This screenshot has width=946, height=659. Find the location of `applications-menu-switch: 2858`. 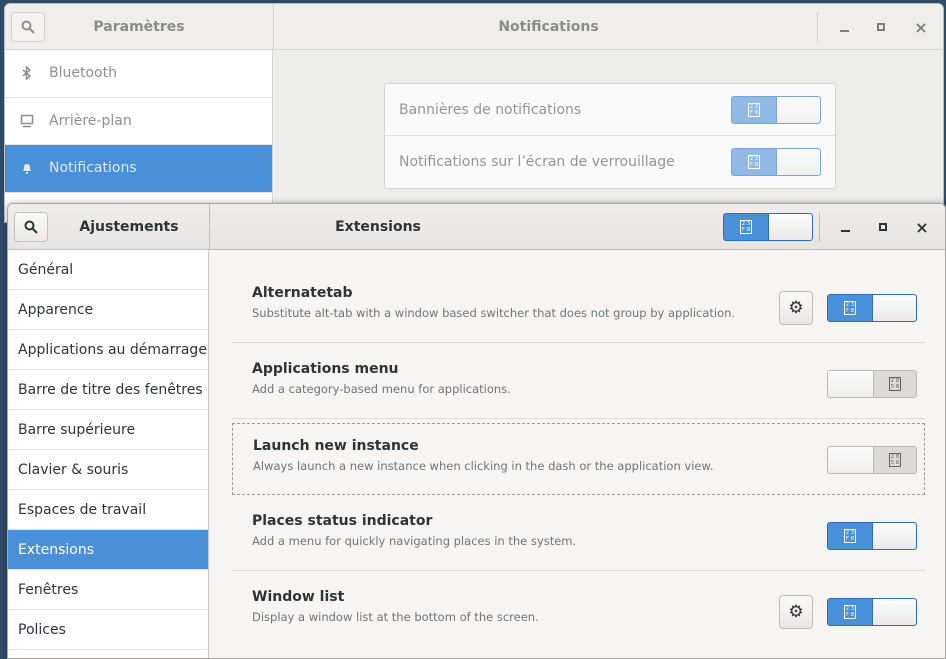

applications-menu-switch: 2858 is located at coordinates (872, 384).